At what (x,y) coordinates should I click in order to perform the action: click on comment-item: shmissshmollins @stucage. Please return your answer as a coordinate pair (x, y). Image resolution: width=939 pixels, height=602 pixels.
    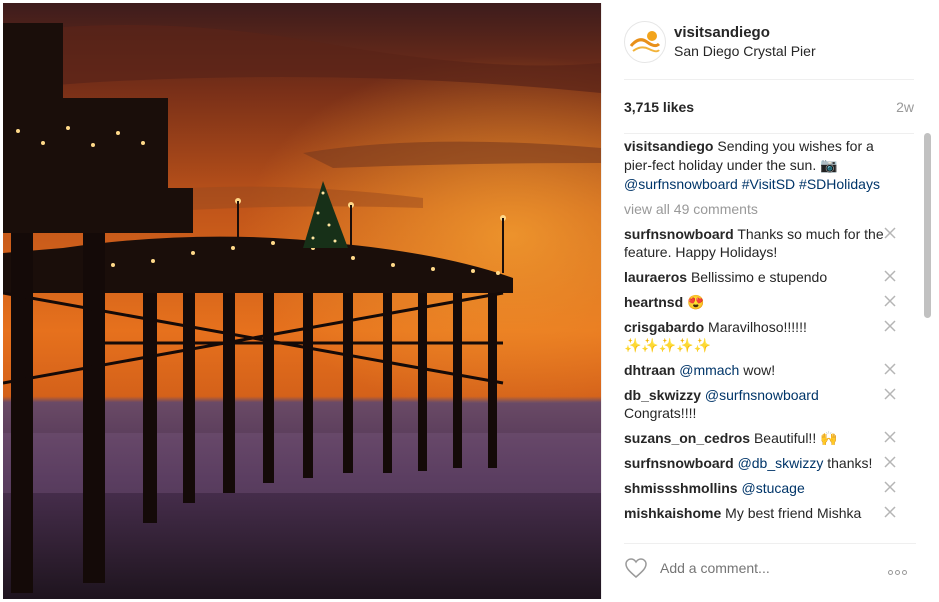
    Looking at the image, I should click on (760, 488).